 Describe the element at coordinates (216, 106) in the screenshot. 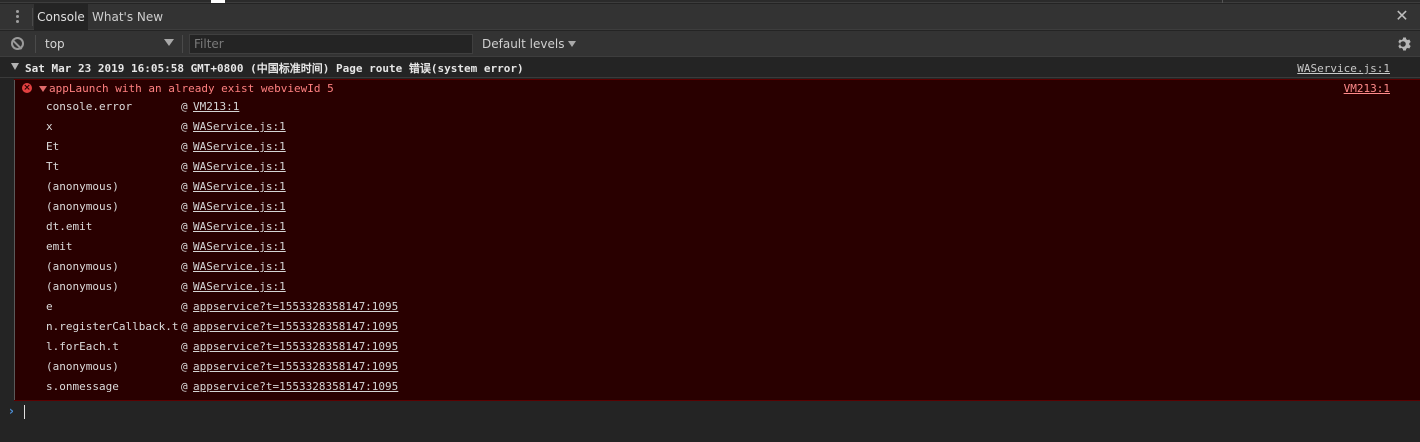

I see `stack-frame-link: VM213:1` at that location.